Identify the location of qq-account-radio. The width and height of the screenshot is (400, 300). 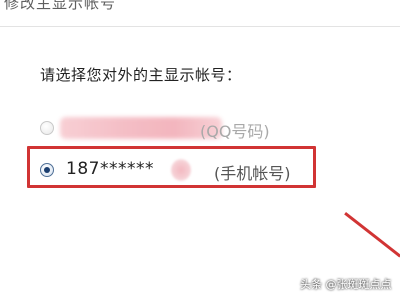
(47, 128).